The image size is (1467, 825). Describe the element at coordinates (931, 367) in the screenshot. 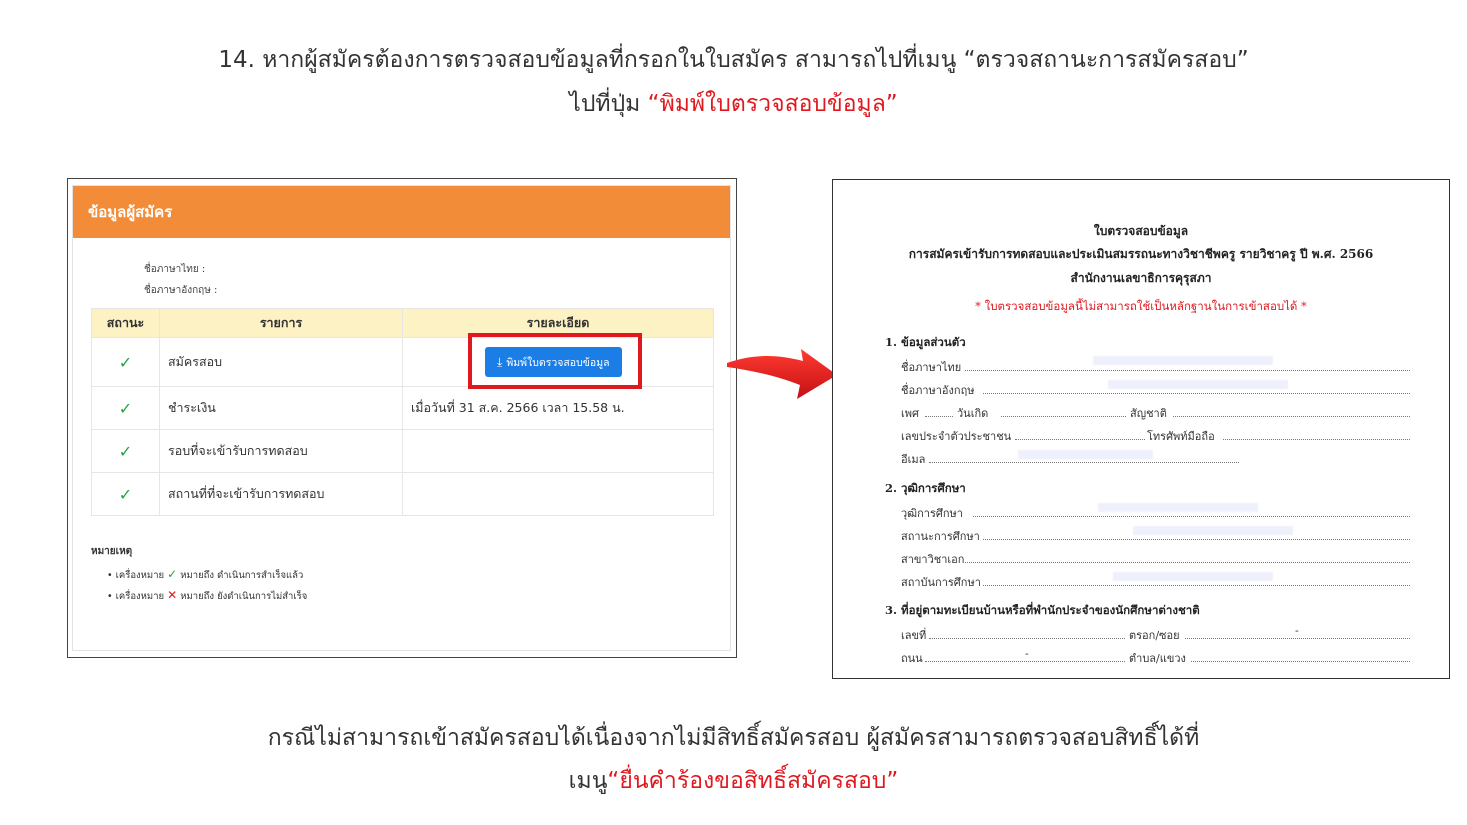

I see `field-name-thai: ชื่อภาษาไทย` at that location.